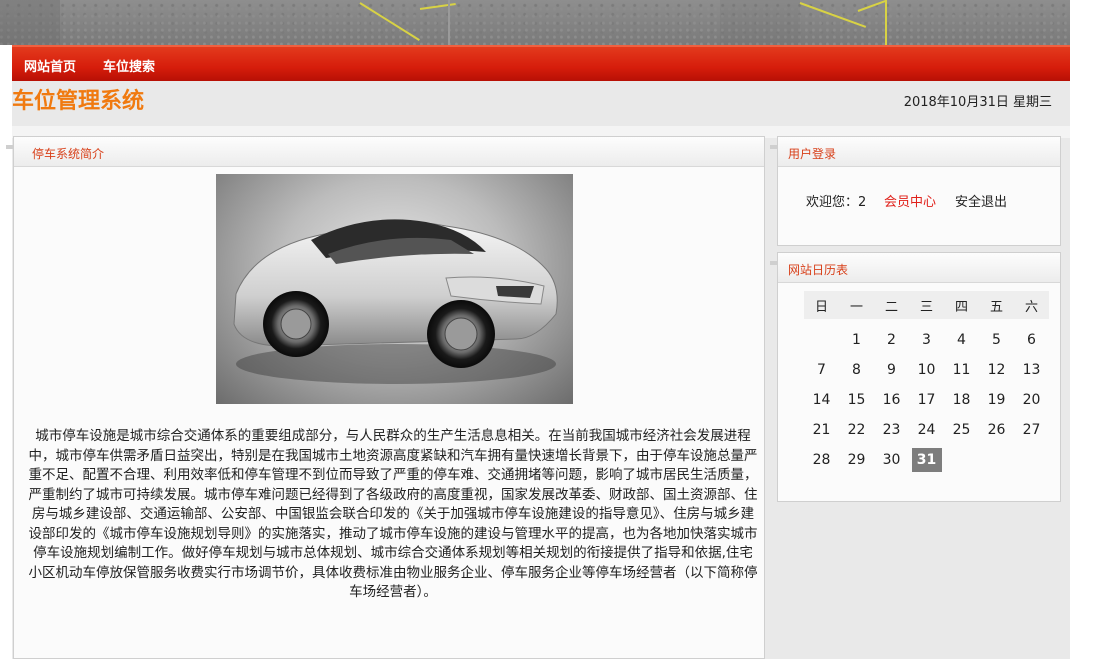 The height and width of the screenshot is (659, 1111). Describe the element at coordinates (891, 460) in the screenshot. I see `calendar-day: 30` at that location.